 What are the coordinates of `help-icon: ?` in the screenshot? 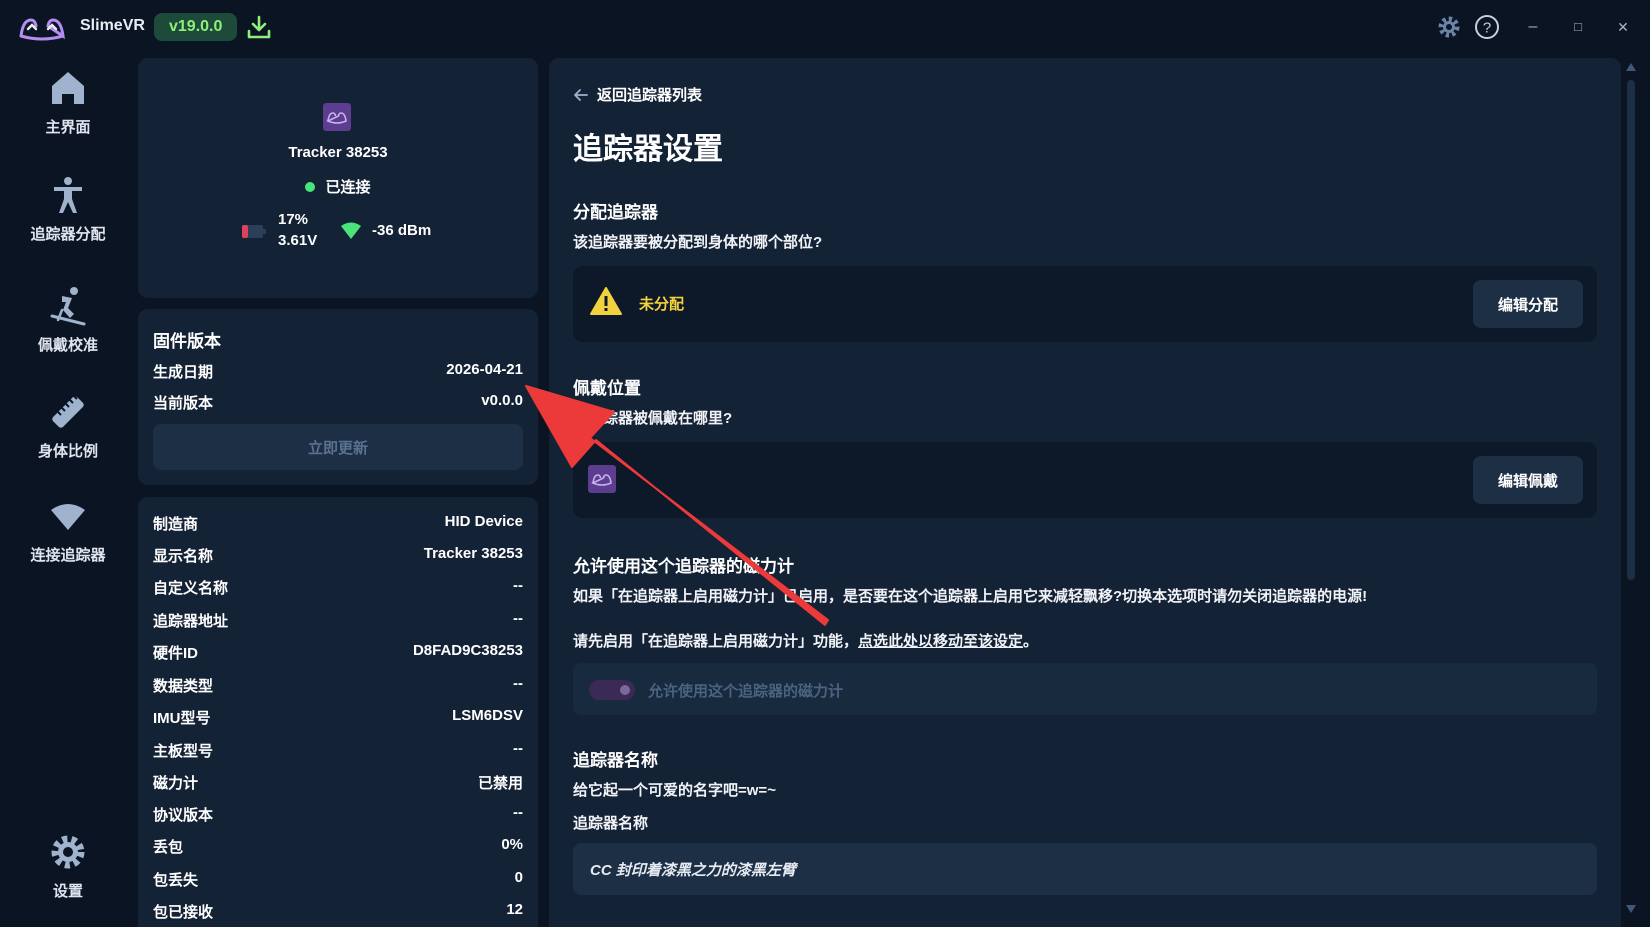 It's located at (1487, 27).